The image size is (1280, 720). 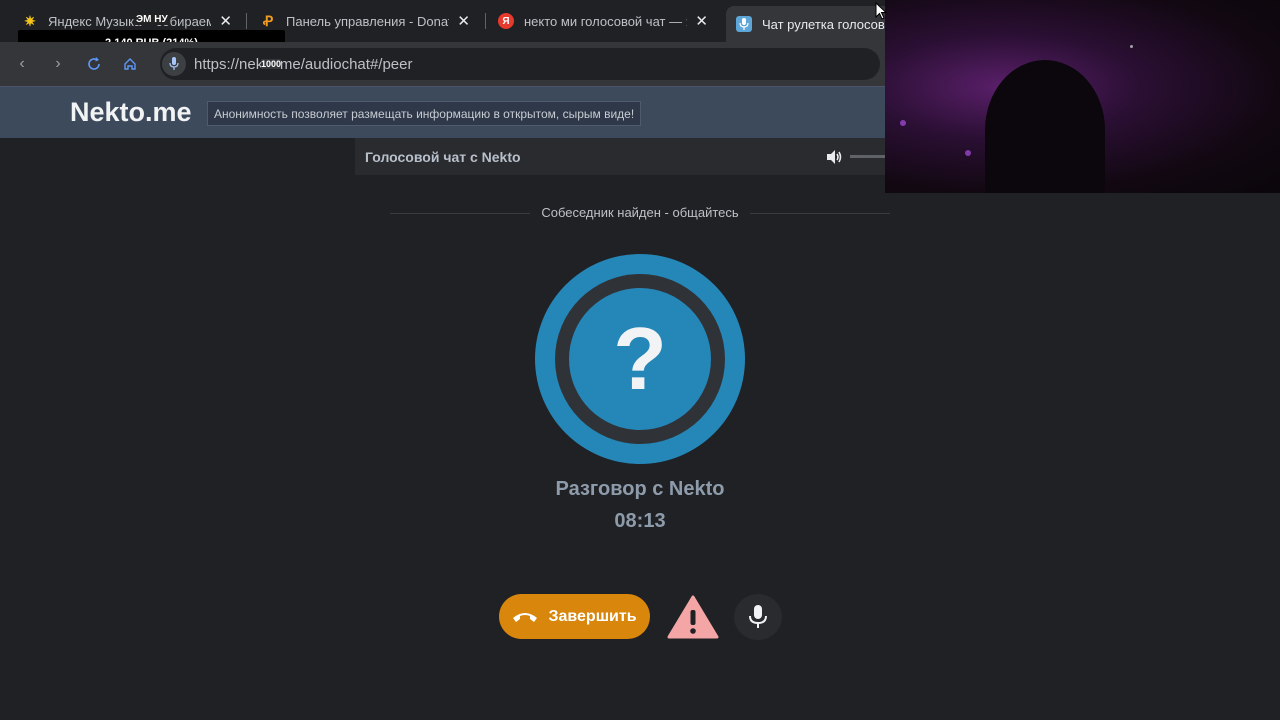 I want to click on donationalerts-icon: Ꝓ, so click(x=268, y=20).